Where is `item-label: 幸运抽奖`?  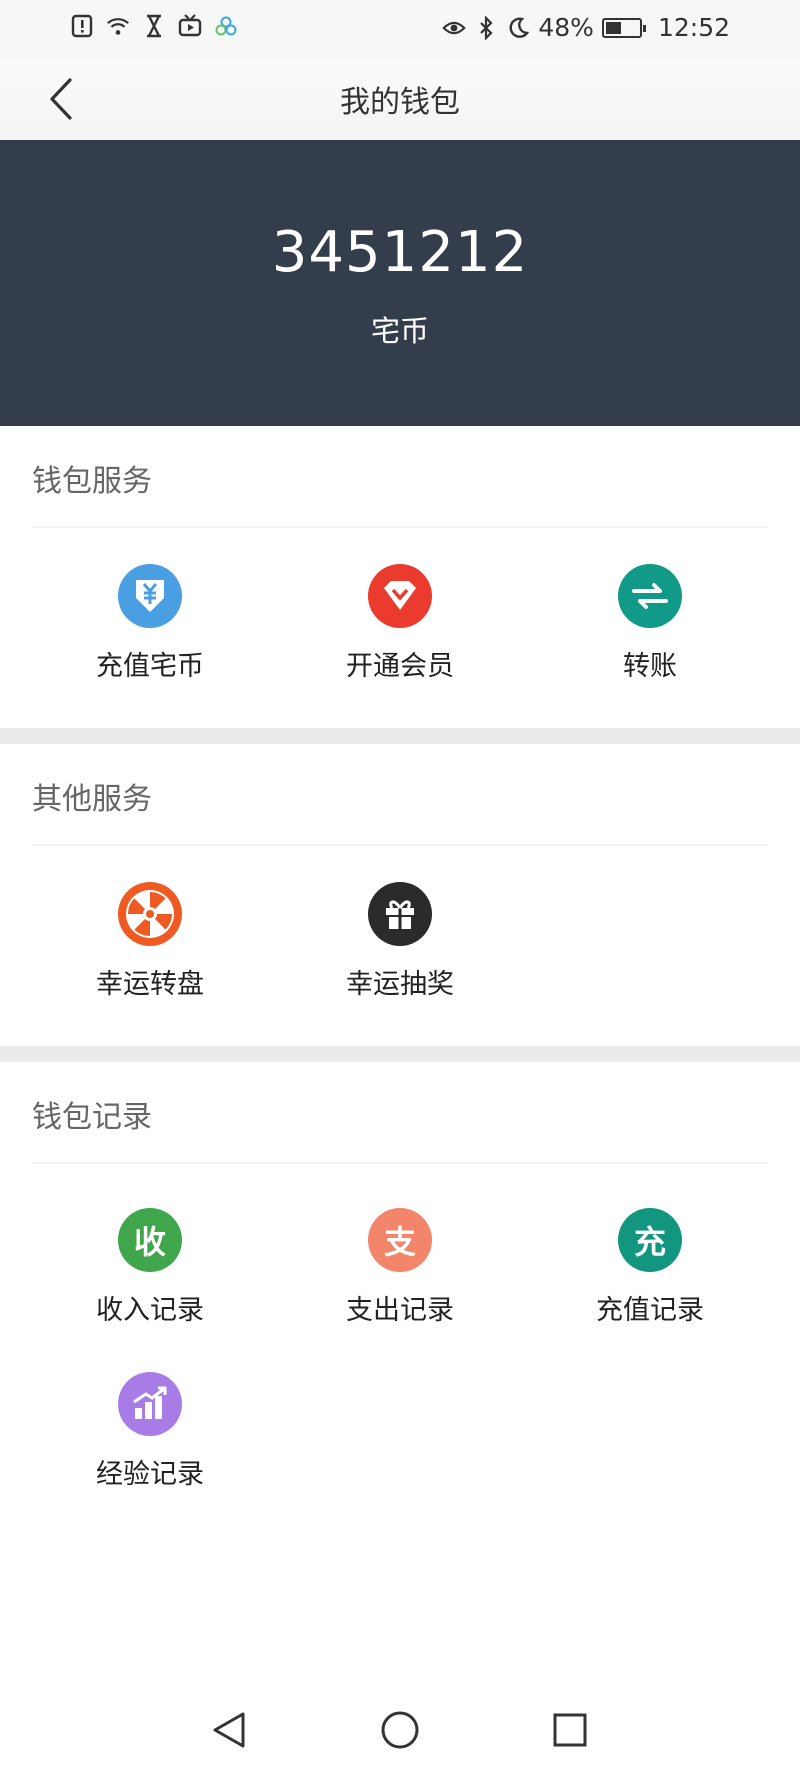
item-label: 幸运抽奖 is located at coordinates (400, 984).